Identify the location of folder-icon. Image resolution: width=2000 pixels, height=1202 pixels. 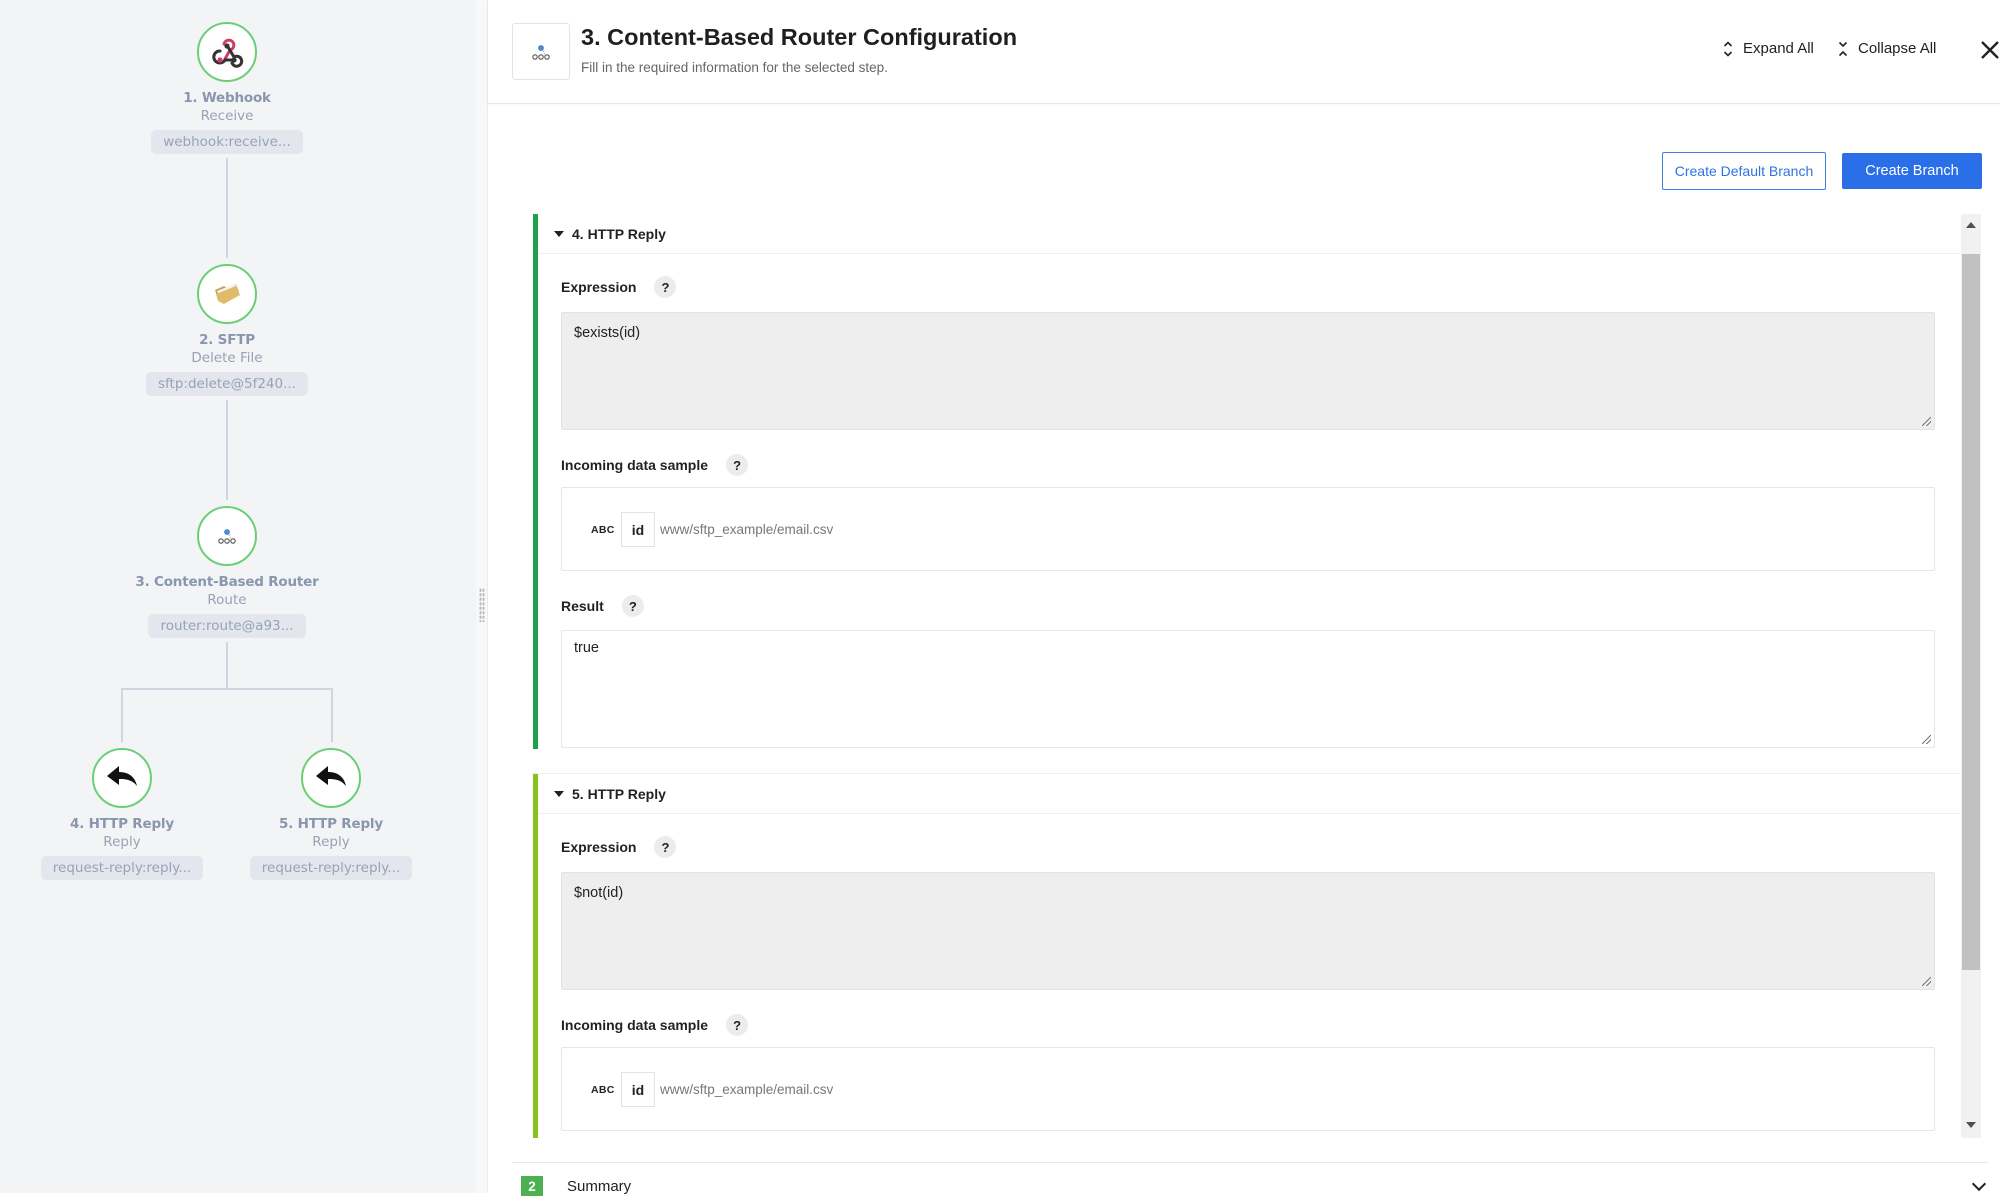
(227, 294).